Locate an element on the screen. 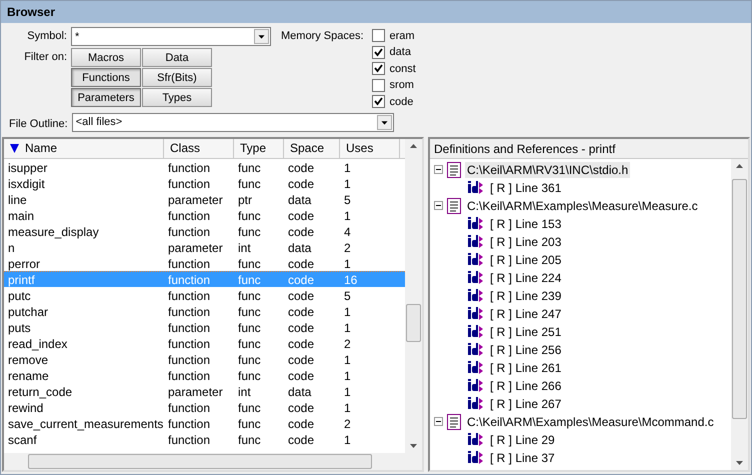  file-path: C:\Keil\ARM\Examples\Measure\Measure.c is located at coordinates (582, 206).